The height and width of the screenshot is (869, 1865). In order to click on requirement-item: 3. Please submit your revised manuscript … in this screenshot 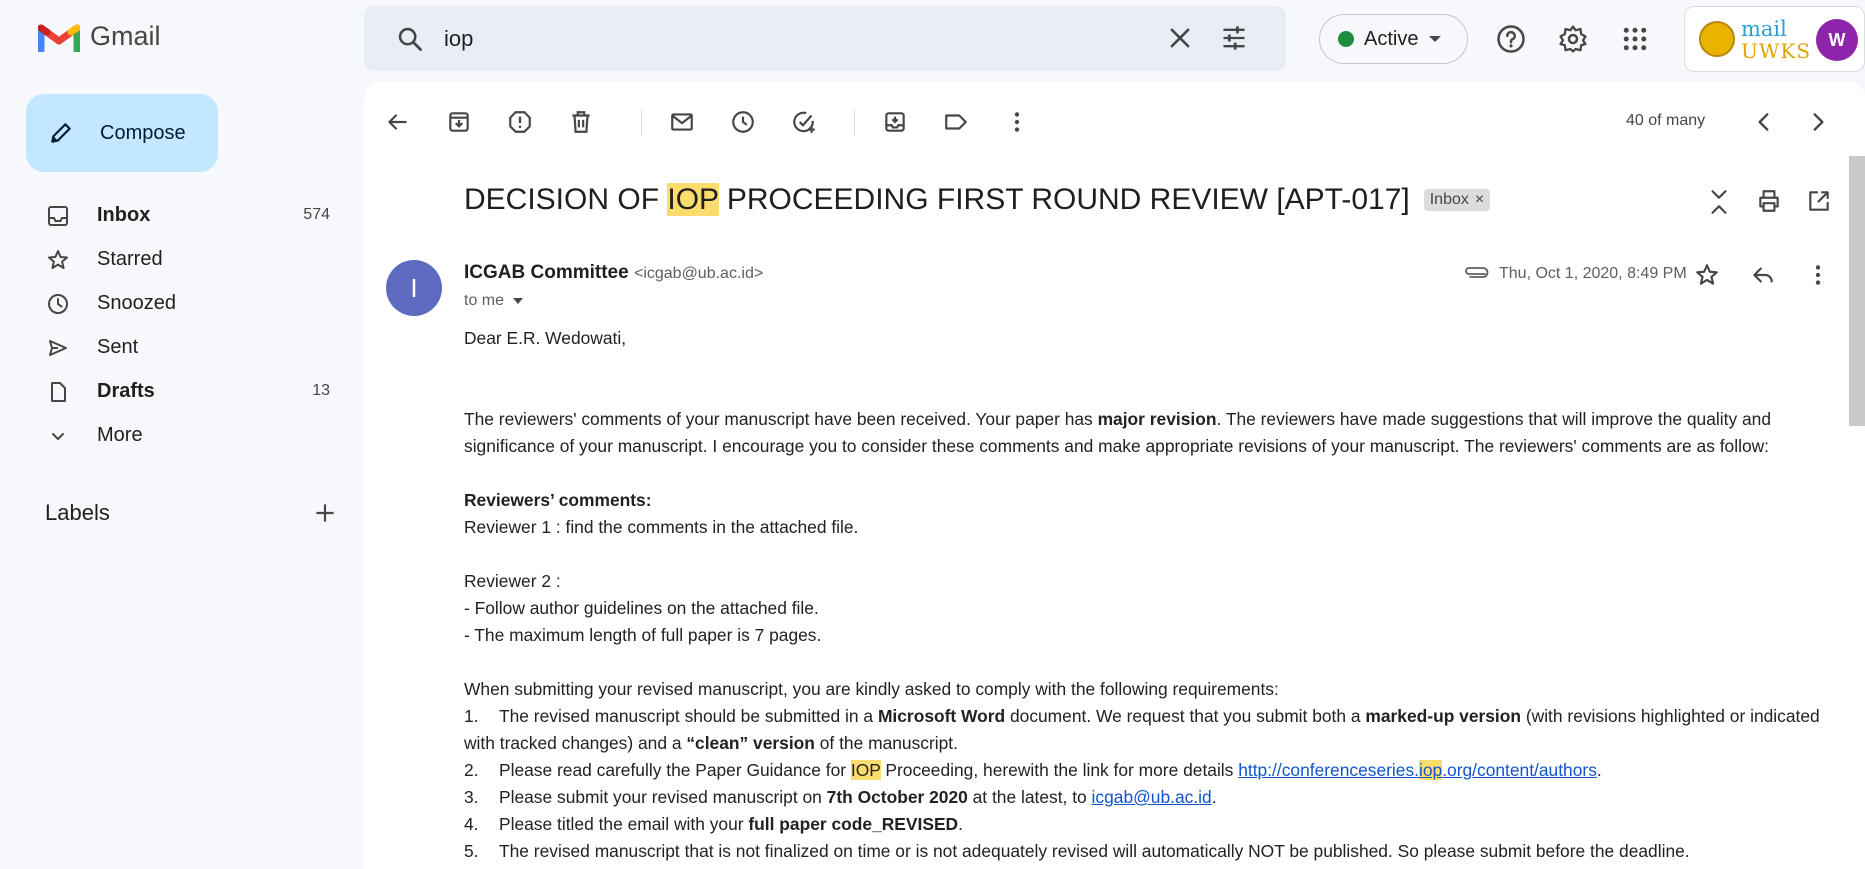, I will do `click(1154, 797)`.